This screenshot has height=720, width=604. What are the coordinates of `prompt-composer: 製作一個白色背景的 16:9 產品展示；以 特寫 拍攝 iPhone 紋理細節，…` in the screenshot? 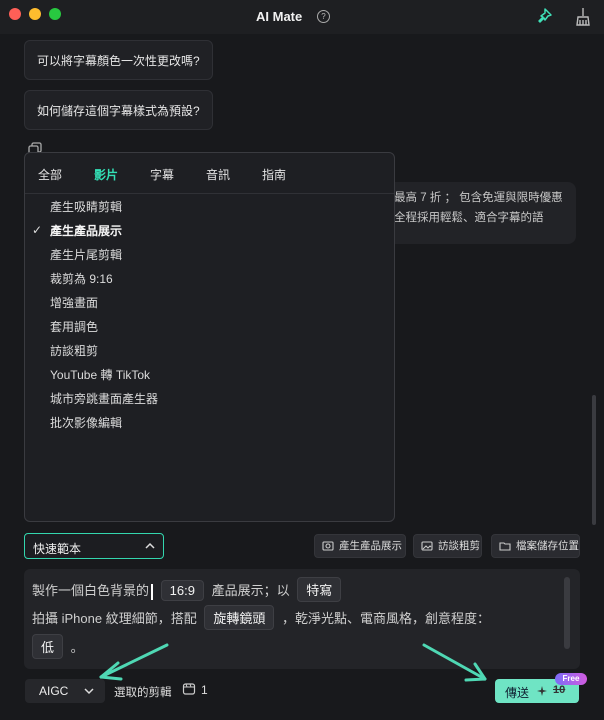 It's located at (302, 619).